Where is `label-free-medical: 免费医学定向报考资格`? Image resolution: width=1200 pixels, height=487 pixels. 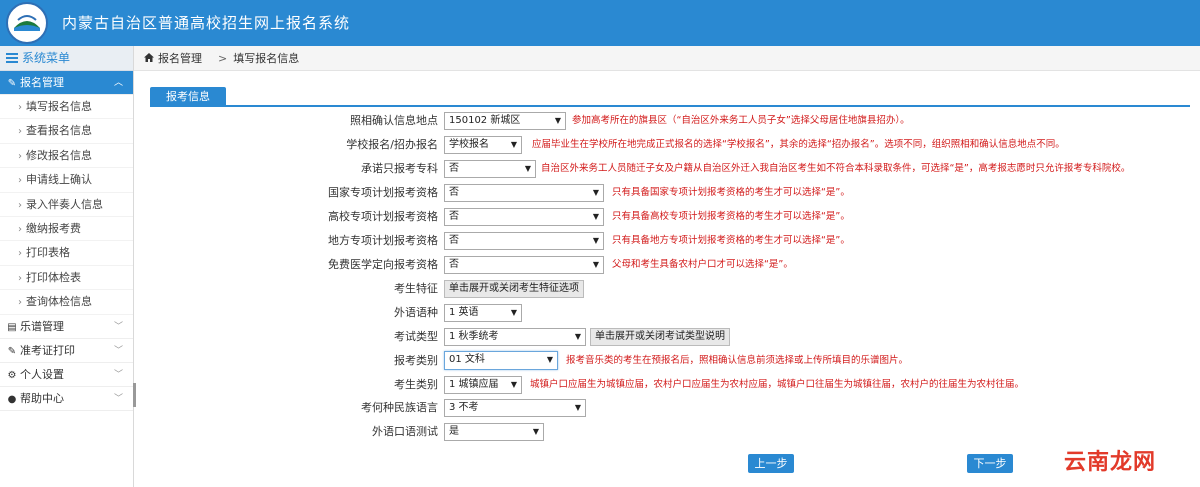 label-free-medical: 免费医学定向报考资格 is located at coordinates (383, 264).